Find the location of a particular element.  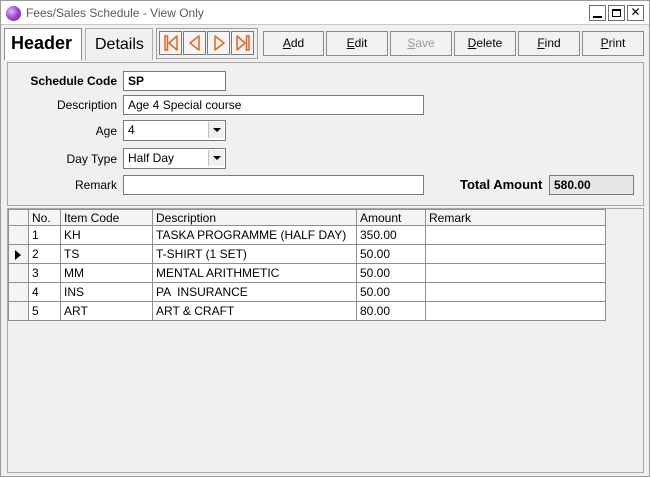

maximize-button is located at coordinates (616, 13).